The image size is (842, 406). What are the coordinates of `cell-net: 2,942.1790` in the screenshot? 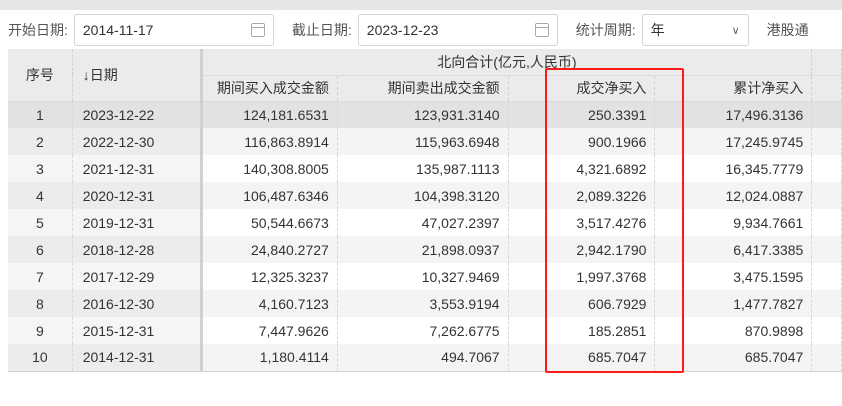 It's located at (582, 249).